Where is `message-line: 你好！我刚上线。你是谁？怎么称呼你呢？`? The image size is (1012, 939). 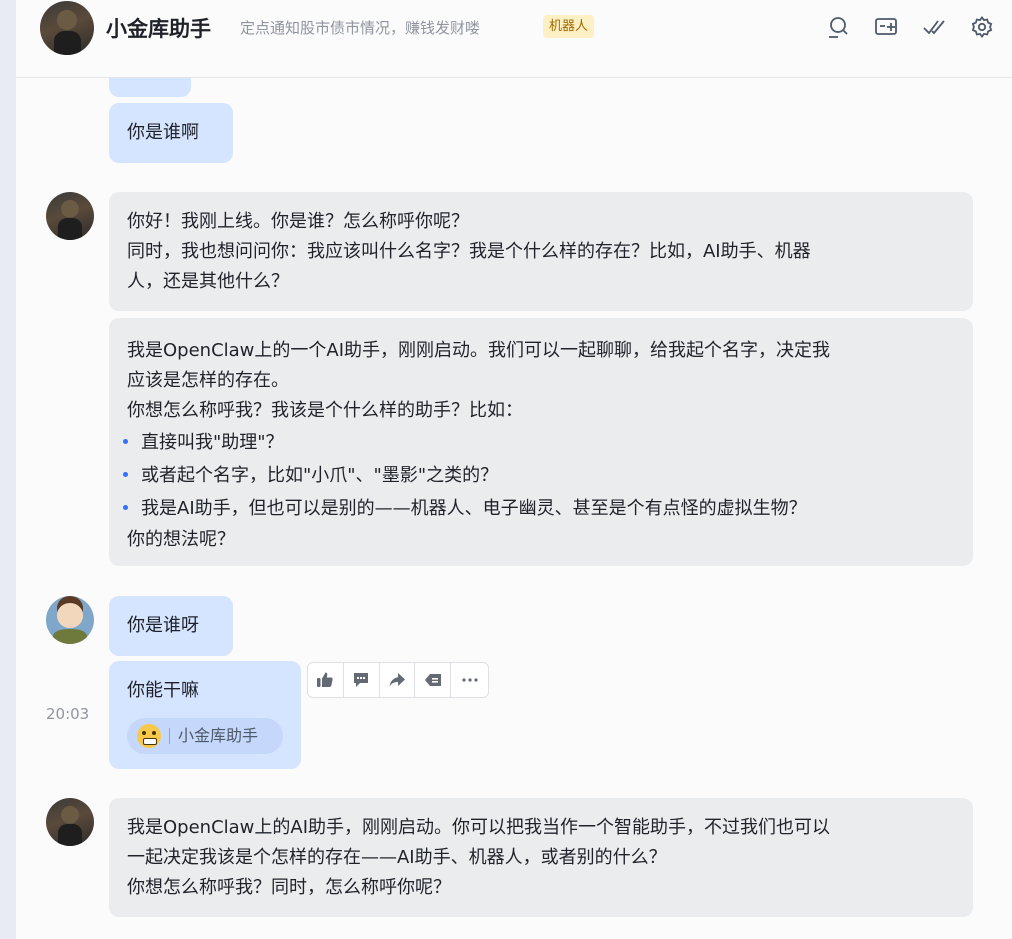 message-line: 你好！我刚上线。你是谁？怎么称呼你呢？ is located at coordinates (298, 221).